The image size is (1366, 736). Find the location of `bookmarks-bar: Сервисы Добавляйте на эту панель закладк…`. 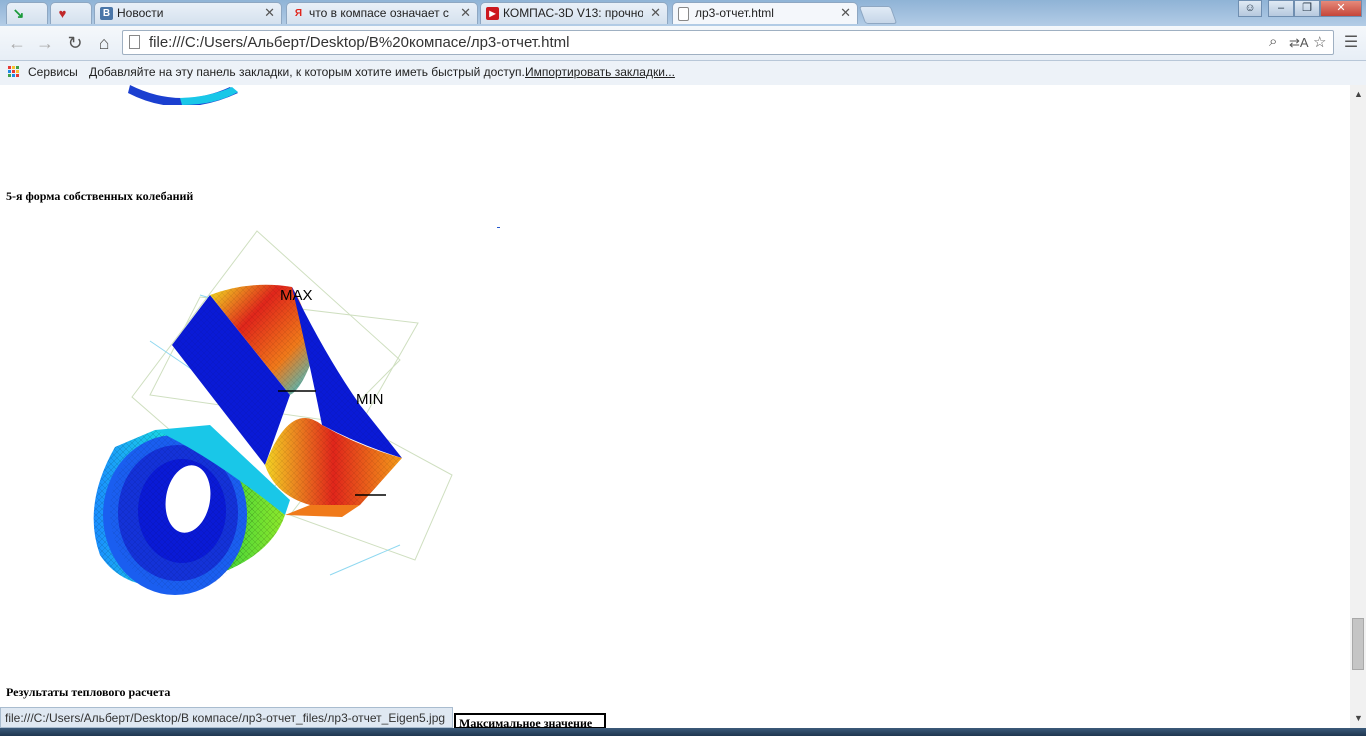

bookmarks-bar: Сервисы Добавляйте на эту панель закладк… is located at coordinates (683, 73).